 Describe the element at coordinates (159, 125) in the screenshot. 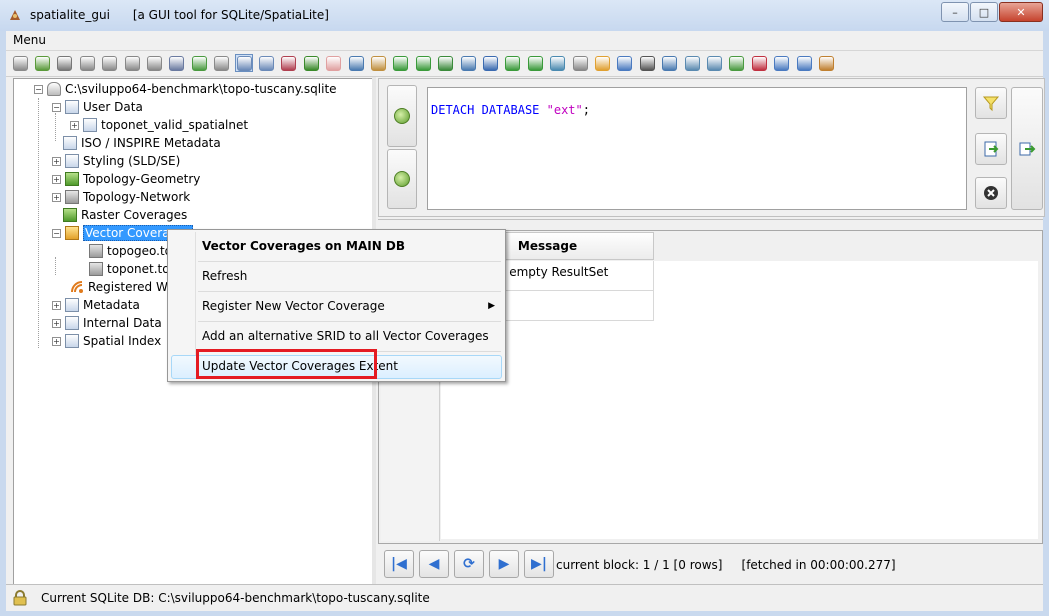

I see `tree-item-toponet-valid: + toponet_valid_spatialnet` at that location.